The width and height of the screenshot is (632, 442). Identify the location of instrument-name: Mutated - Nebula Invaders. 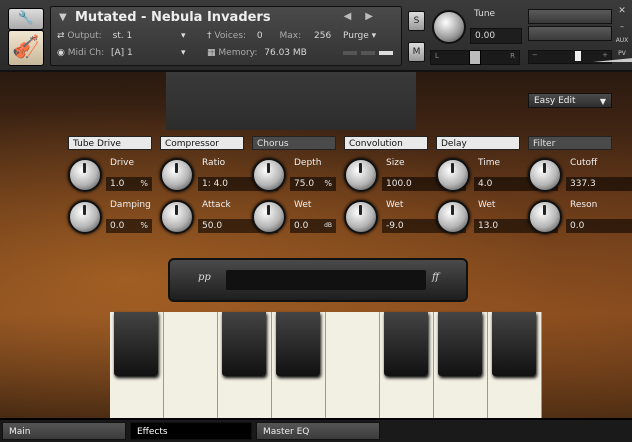
(173, 17).